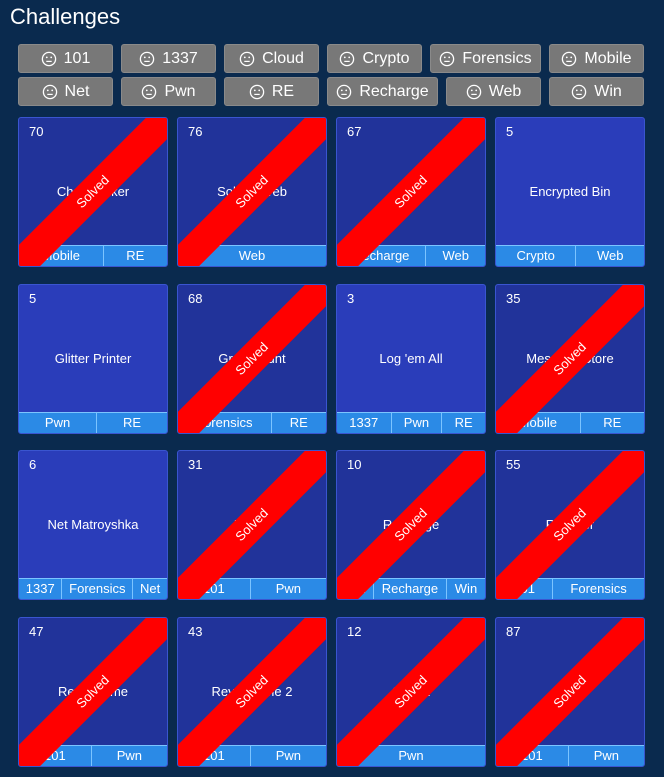  I want to click on challenge-card: 5 Glitter Printer Pwn RE, so click(93, 358).